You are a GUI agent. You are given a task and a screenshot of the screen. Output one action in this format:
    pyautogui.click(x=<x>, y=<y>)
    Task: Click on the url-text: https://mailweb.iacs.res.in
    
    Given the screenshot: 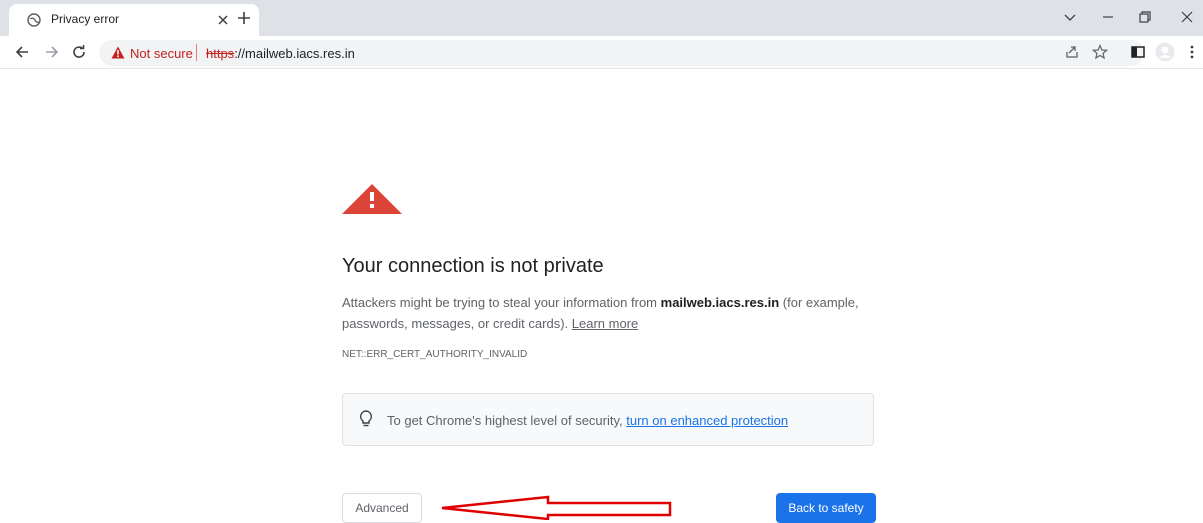 What is the action you would take?
    pyautogui.click(x=280, y=53)
    